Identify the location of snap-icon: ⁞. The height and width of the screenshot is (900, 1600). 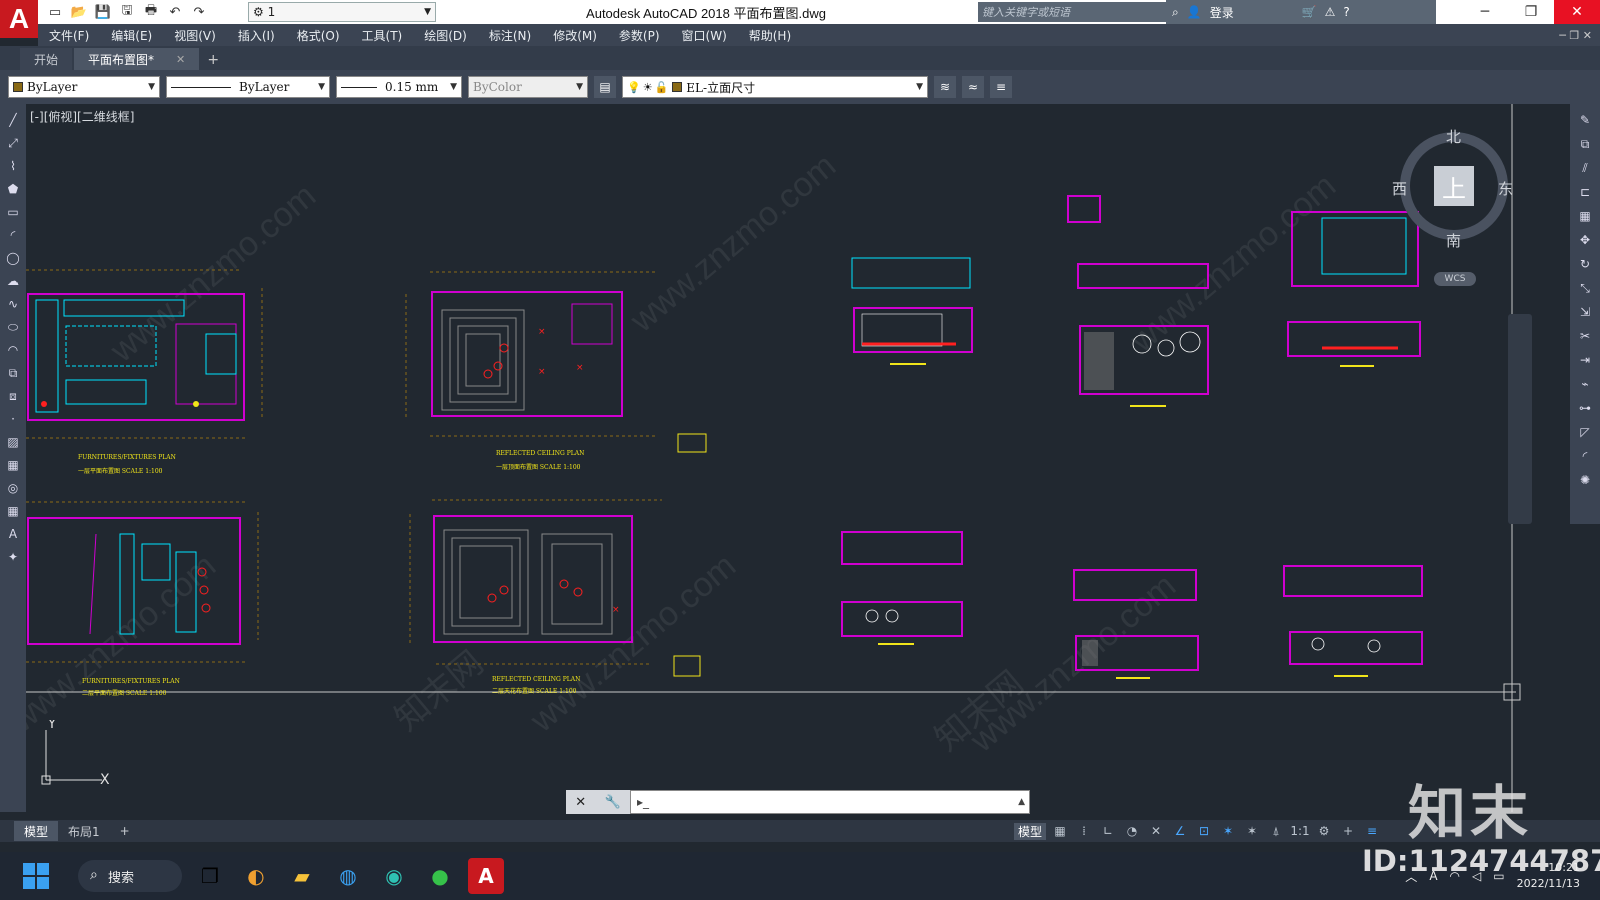
(1084, 831).